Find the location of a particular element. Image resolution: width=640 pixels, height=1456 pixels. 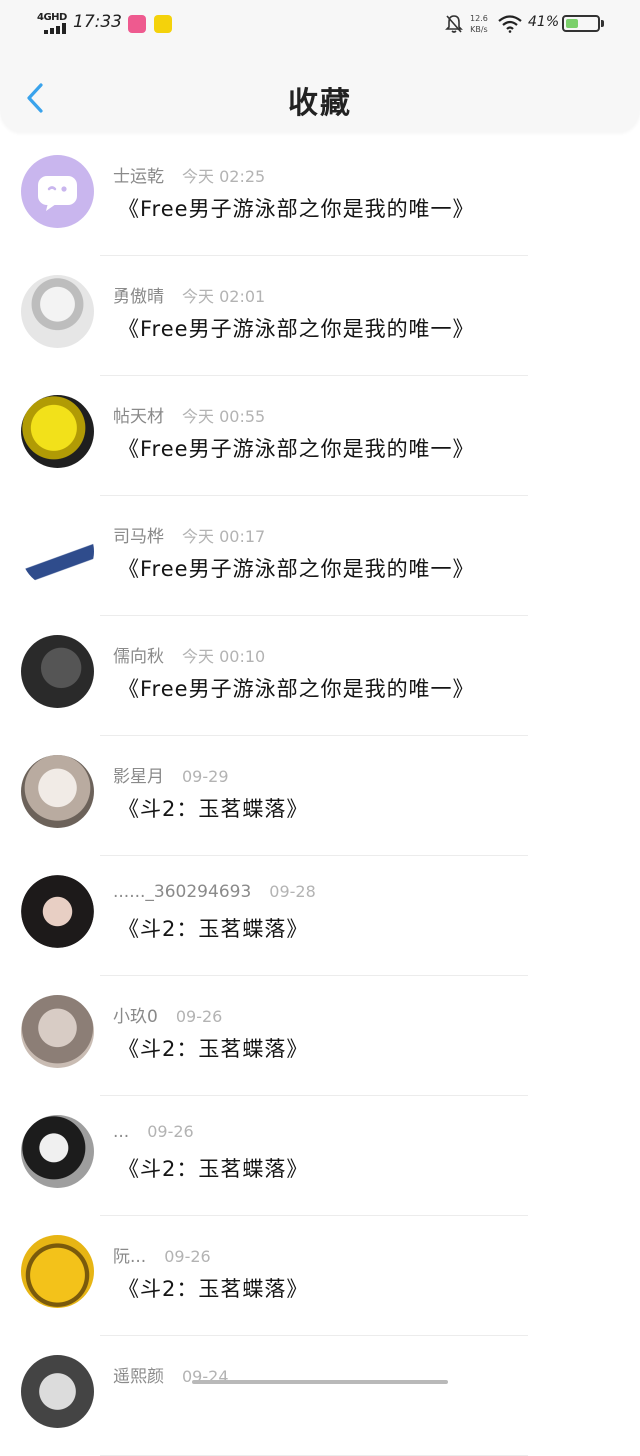

item-meta: 小玖0 09-26 is located at coordinates (167, 1014).